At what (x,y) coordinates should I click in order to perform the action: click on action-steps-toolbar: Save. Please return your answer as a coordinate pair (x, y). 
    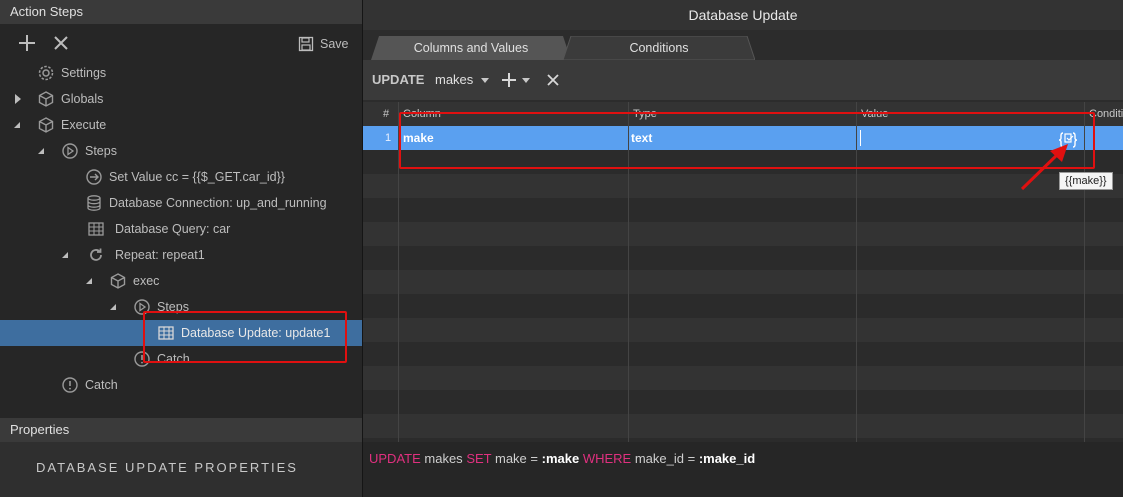
    Looking at the image, I should click on (181, 43).